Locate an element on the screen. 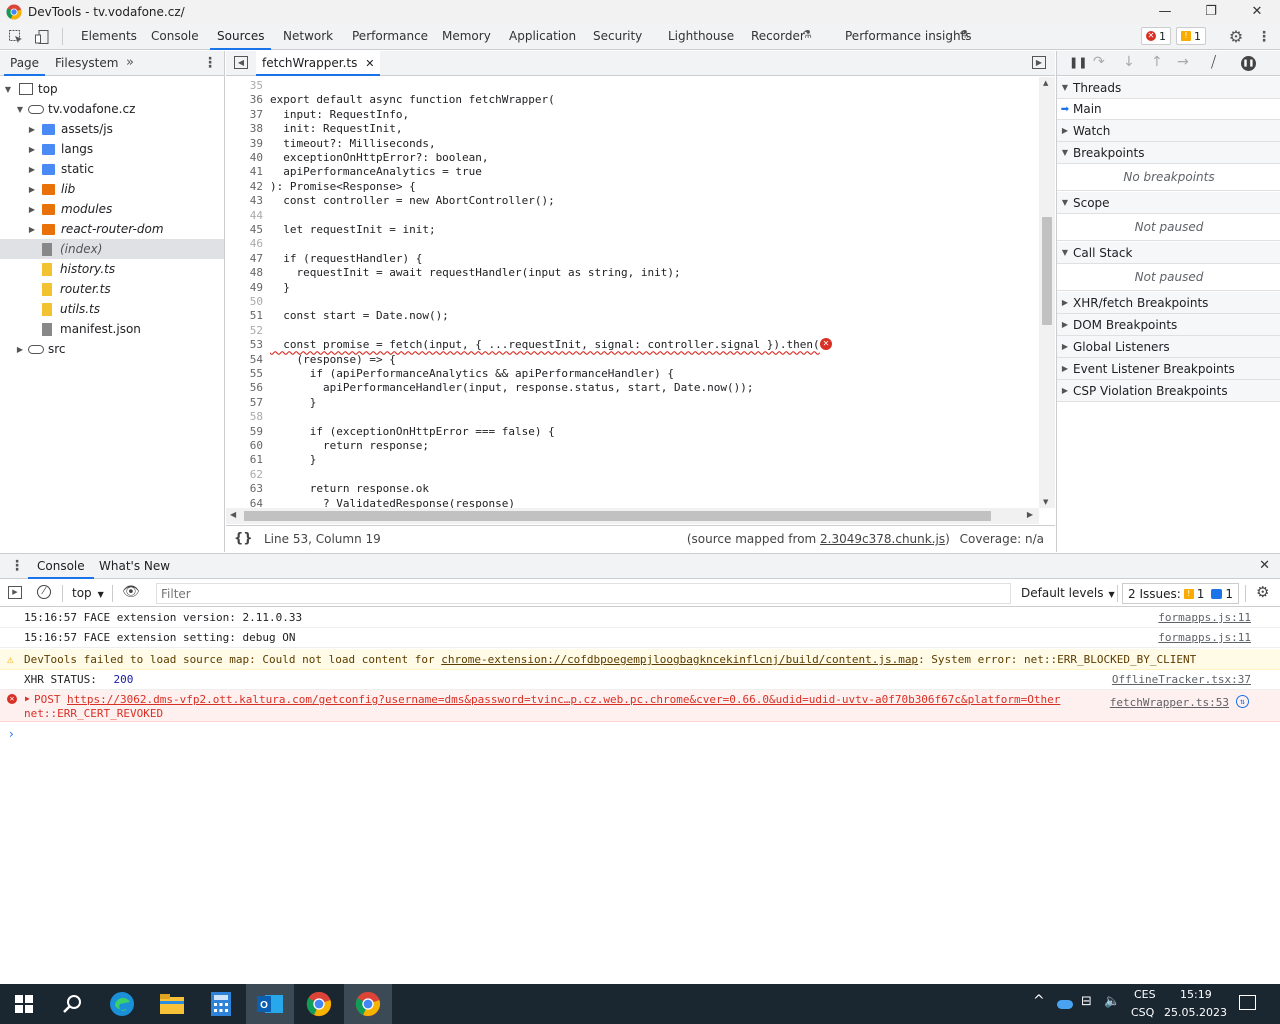 The image size is (1280, 1024). clear-console-icon: ⁄ is located at coordinates (44, 592).